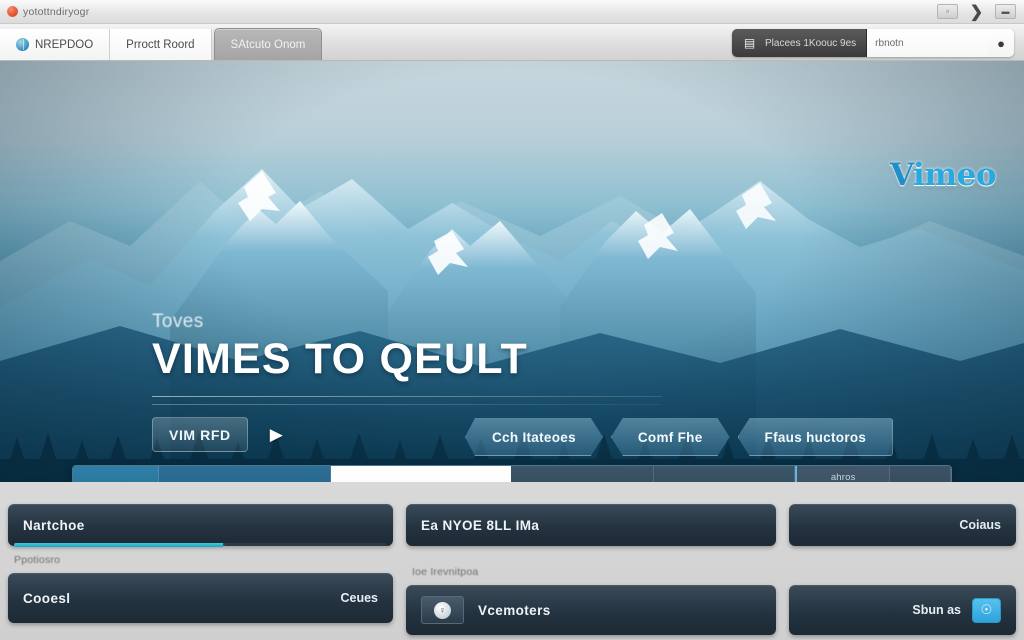  Describe the element at coordinates (815, 437) in the screenshot. I see `hero-chip-3: Ffaus huctoros` at that location.